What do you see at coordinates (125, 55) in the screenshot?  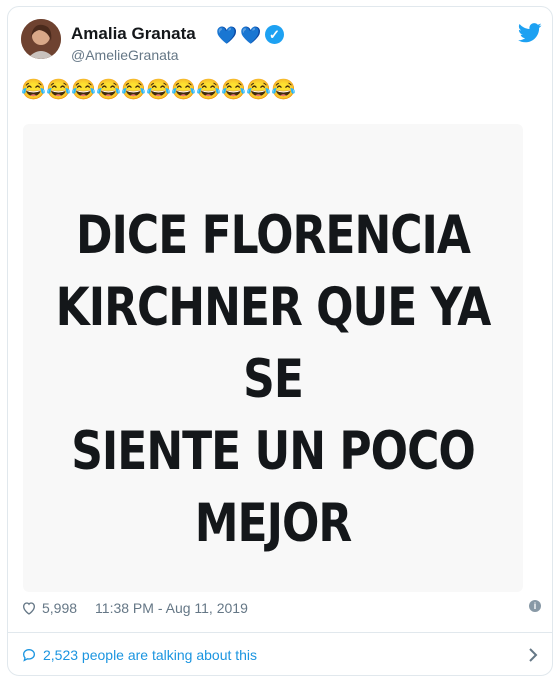 I see `author-handle: @AmelieGranata` at bounding box center [125, 55].